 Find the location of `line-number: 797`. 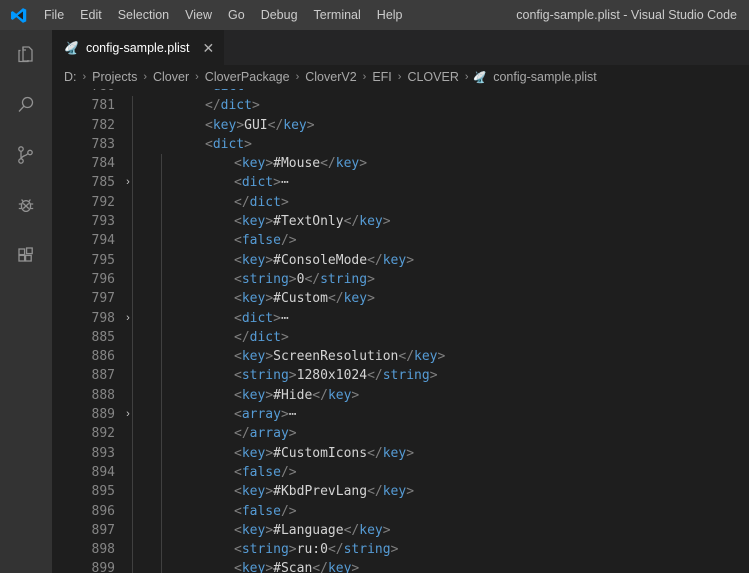

line-number: 797 is located at coordinates (103, 299).